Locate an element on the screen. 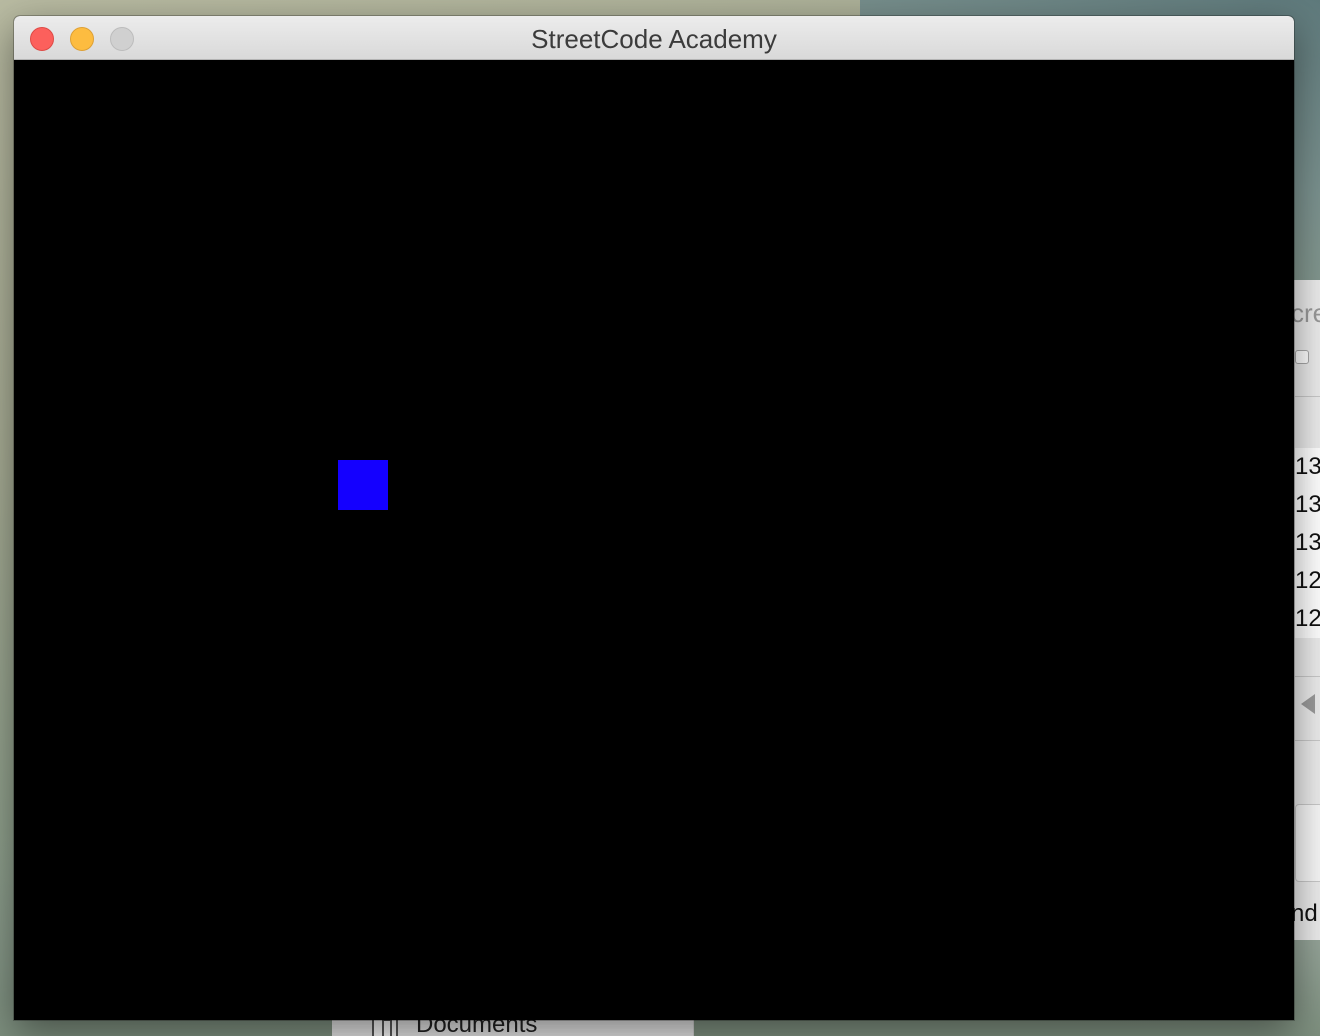 The width and height of the screenshot is (1320, 1036). player-square is located at coordinates (363, 485).